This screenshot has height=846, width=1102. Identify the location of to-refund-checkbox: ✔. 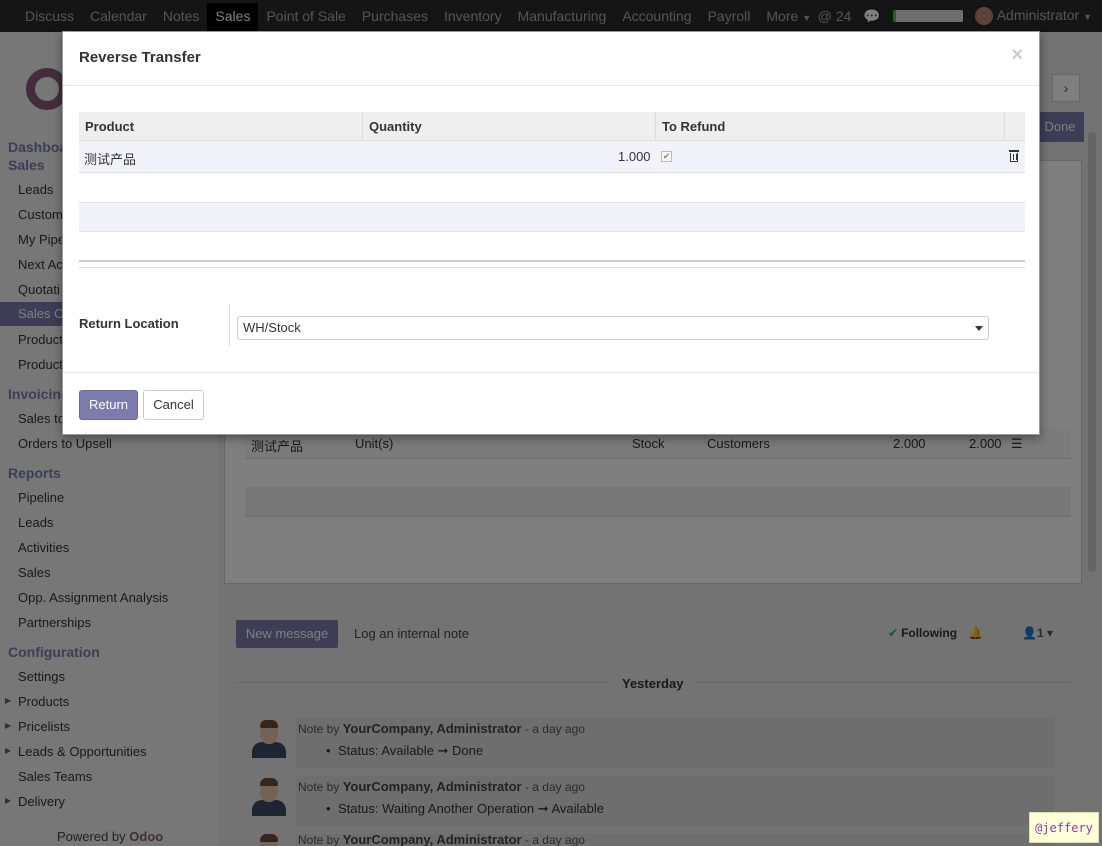
(666, 156).